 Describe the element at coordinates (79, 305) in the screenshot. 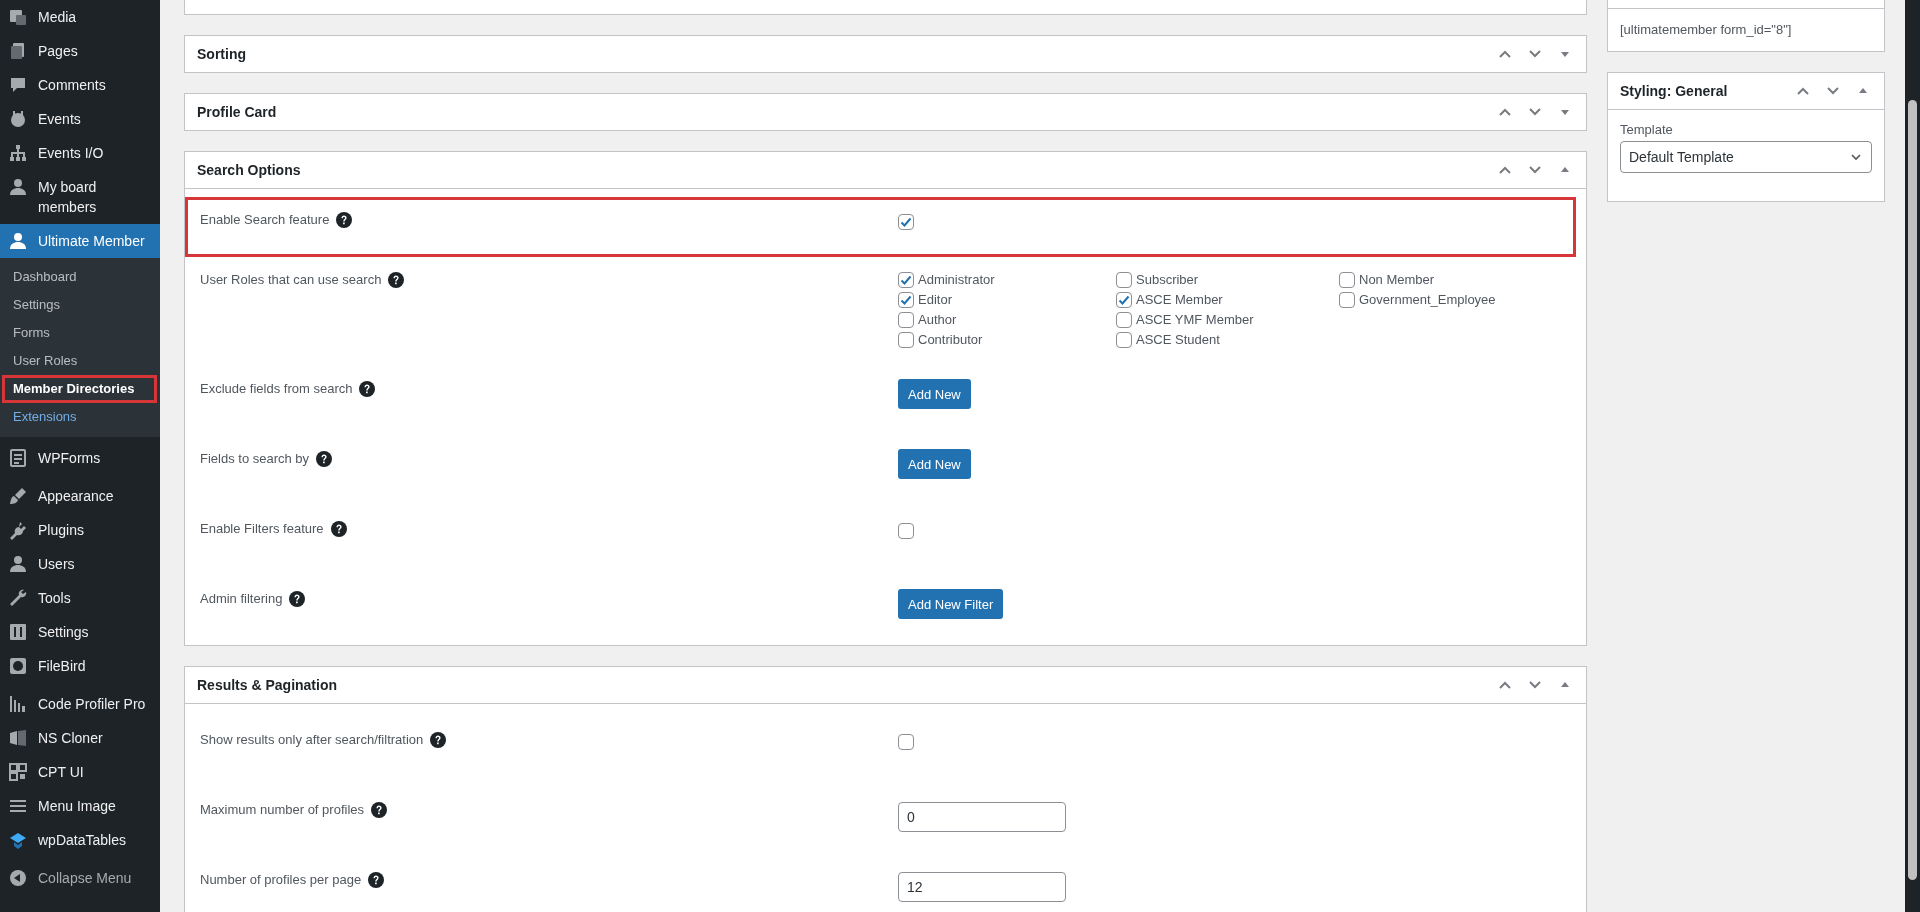

I see `submenu-item: Settings` at that location.